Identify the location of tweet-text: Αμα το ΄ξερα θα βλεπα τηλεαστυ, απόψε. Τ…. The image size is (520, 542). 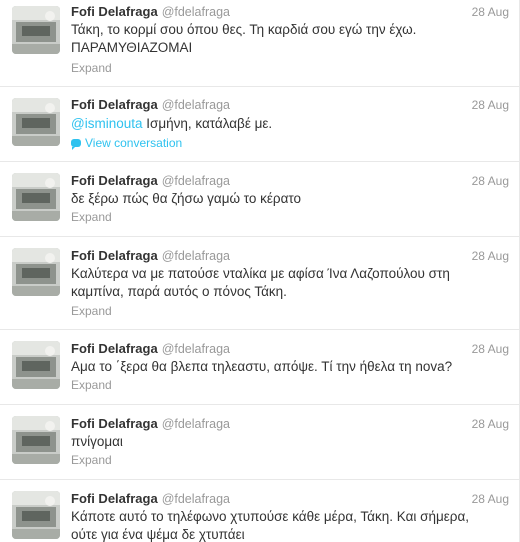
(289, 367).